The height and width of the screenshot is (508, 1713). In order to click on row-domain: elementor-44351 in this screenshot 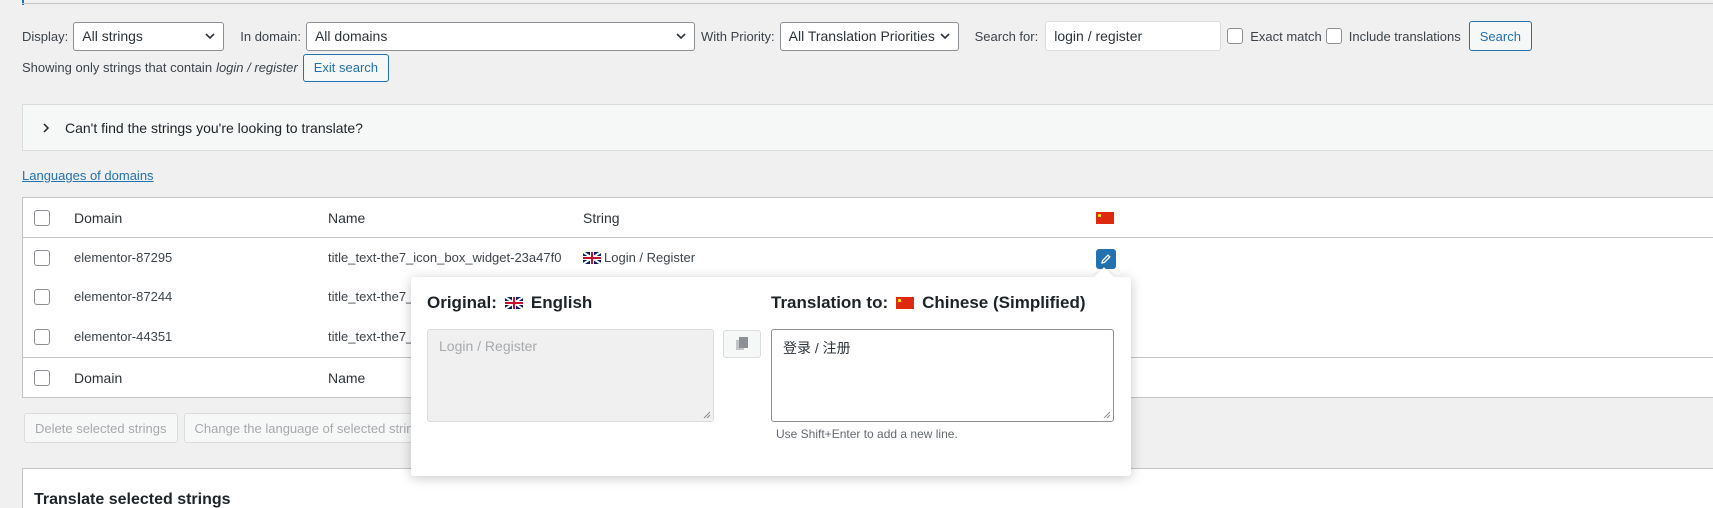, I will do `click(123, 336)`.